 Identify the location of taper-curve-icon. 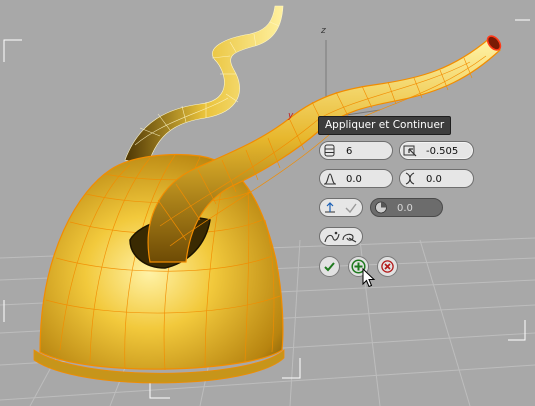
(330, 179).